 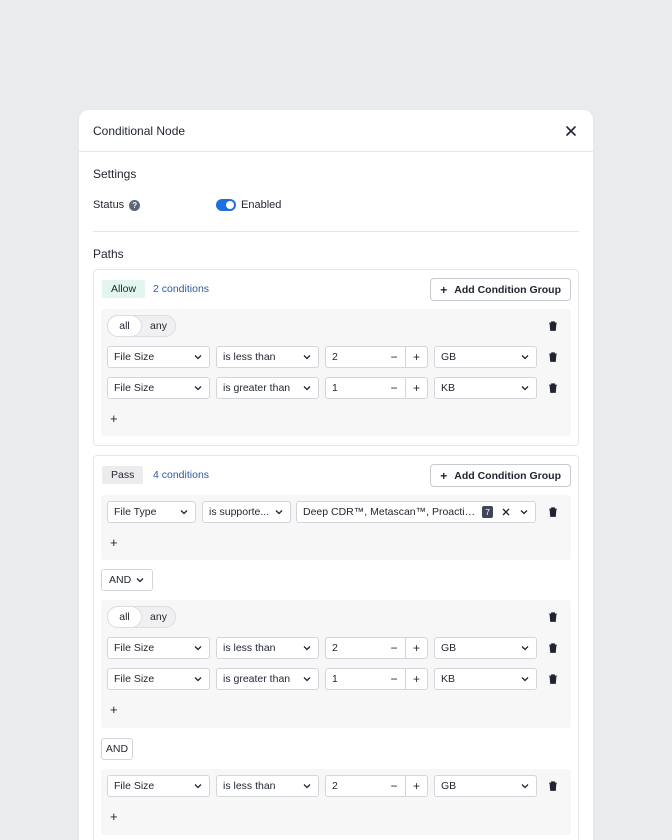 I want to click on toggle-label: Enabled, so click(x=261, y=205).